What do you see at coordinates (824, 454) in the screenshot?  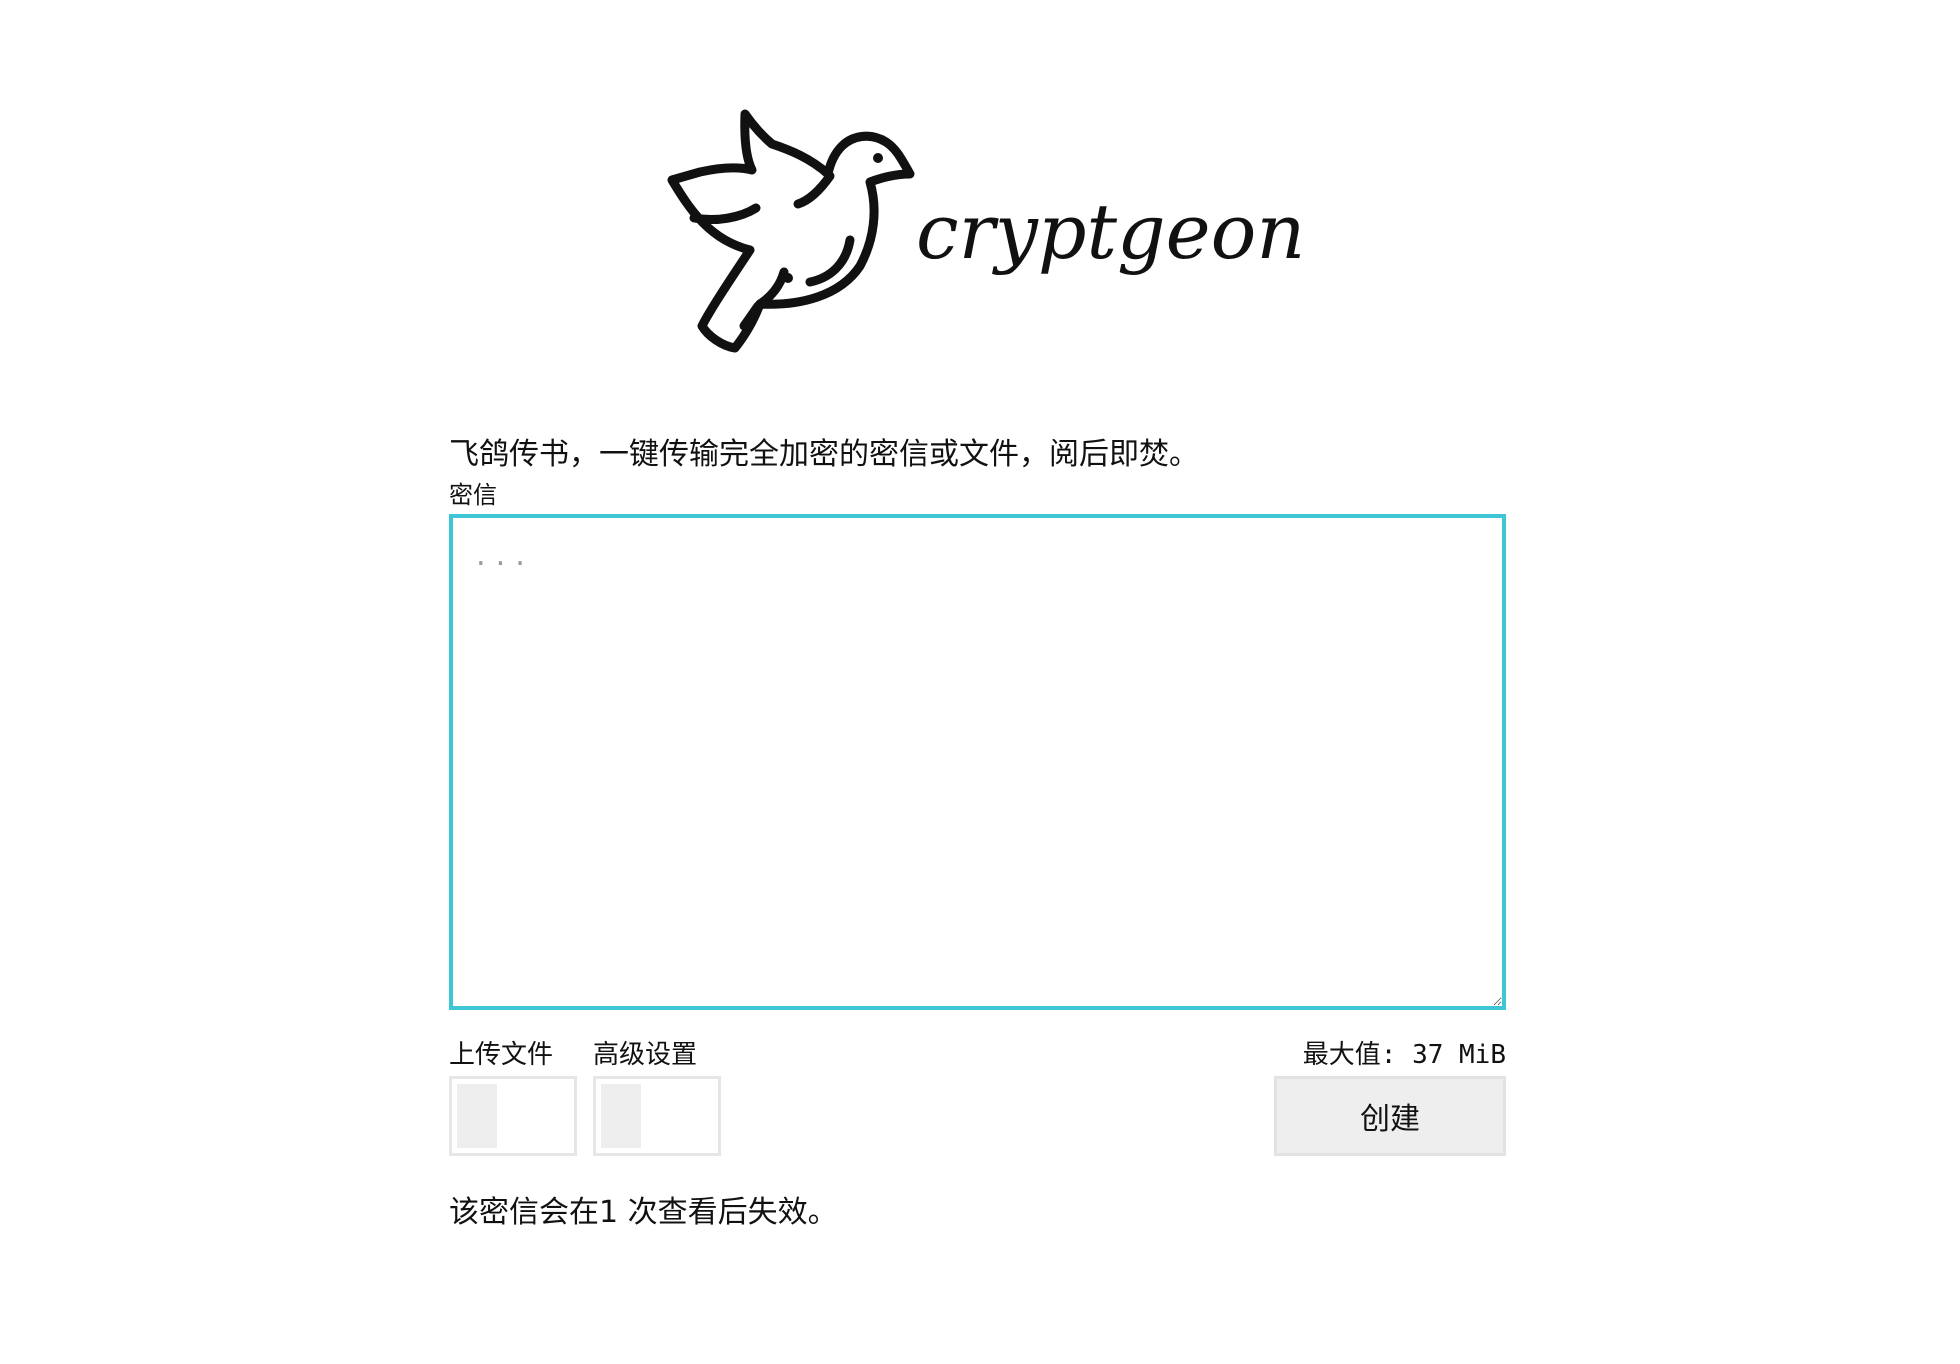 I see `intro-text: 飞鸽传书，一键传输完全加密的密信或文件，阅后即焚。` at bounding box center [824, 454].